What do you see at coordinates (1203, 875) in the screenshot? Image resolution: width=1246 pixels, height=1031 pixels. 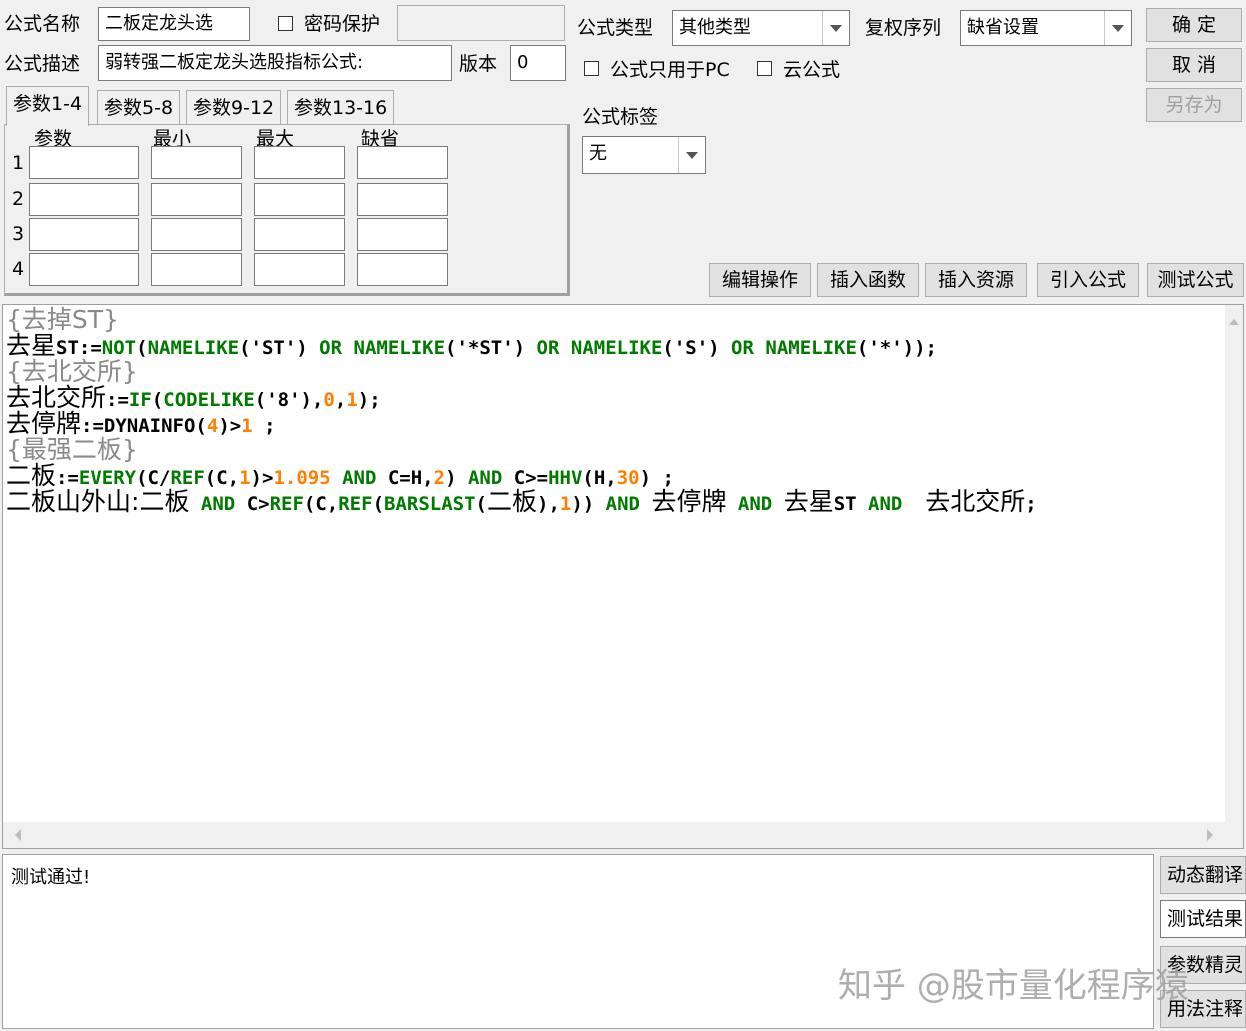 I see `dynamic-translate-button: 动态翻译` at bounding box center [1203, 875].